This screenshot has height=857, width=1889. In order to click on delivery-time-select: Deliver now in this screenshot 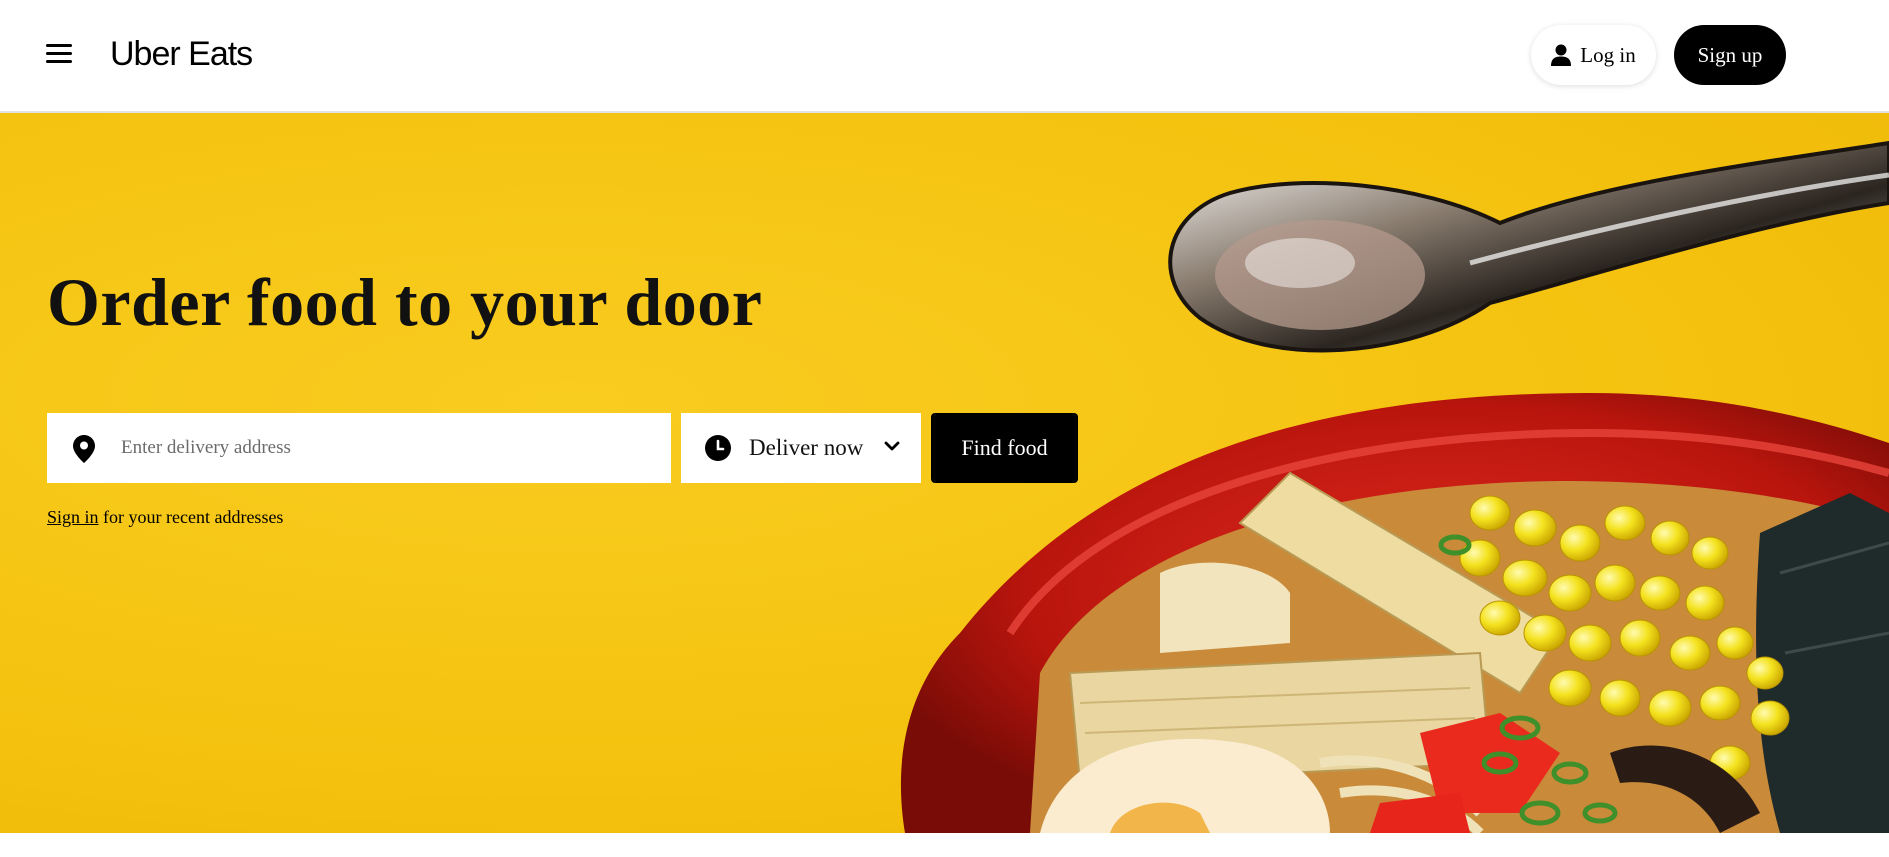, I will do `click(801, 448)`.